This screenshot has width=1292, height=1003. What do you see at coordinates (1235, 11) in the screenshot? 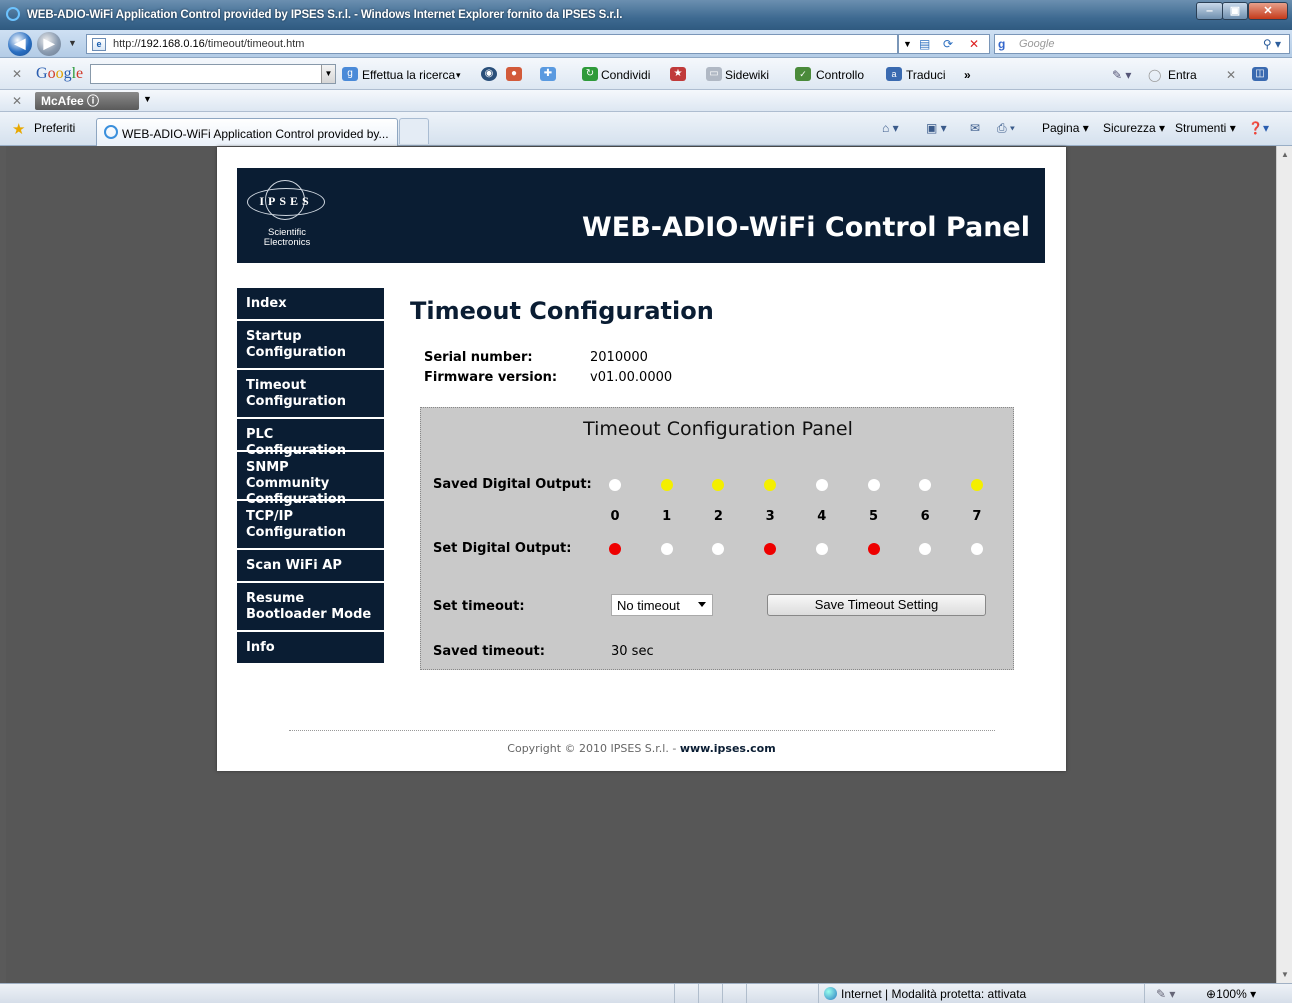
I see `maximize-button: ▣` at bounding box center [1235, 11].